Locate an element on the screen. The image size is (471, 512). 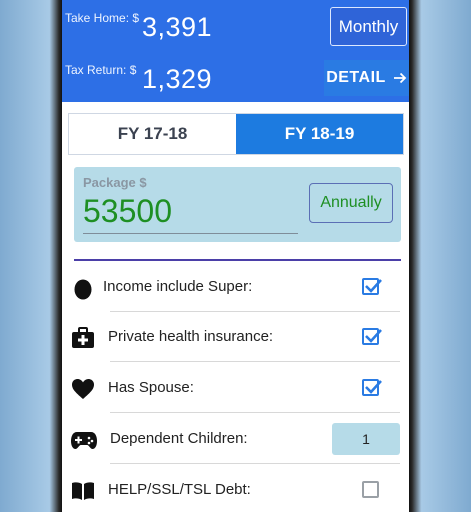
monthly-button: Monthly is located at coordinates (368, 26).